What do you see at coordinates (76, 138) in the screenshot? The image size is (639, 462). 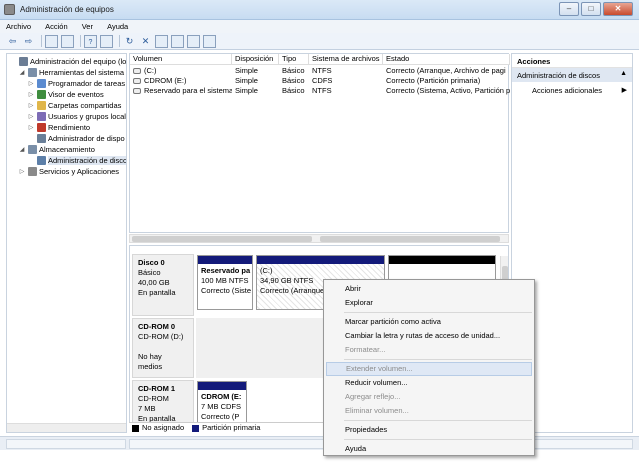 I see `tree-item: Administrador de dispo` at bounding box center [76, 138].